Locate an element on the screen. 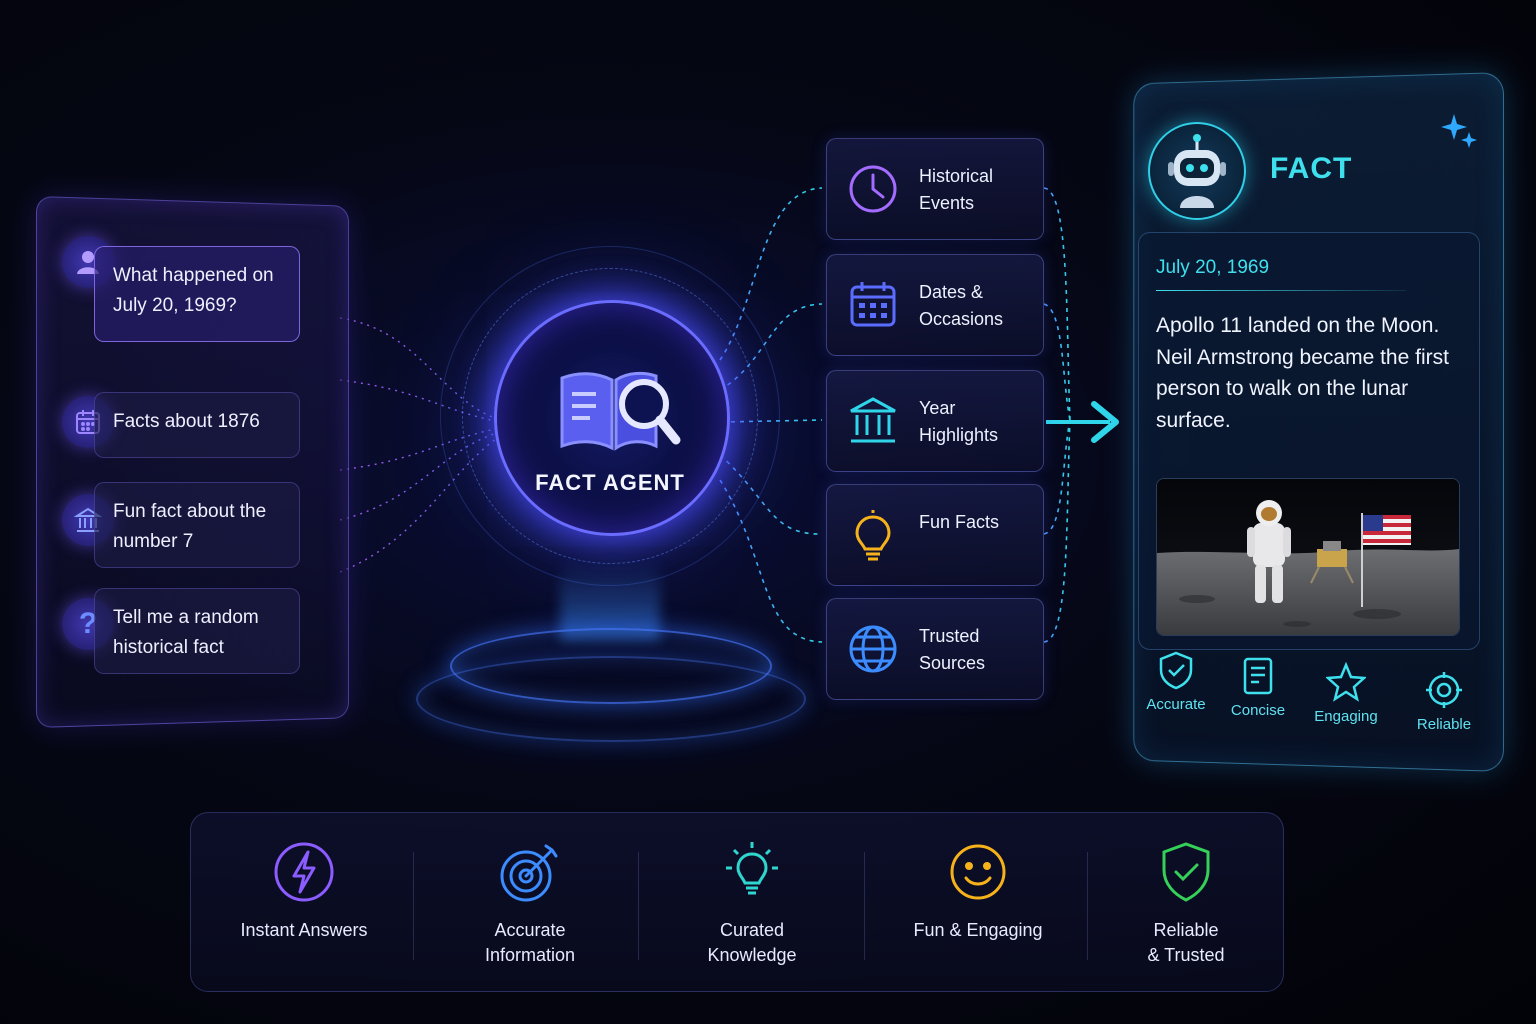 The height and width of the screenshot is (1024, 1536). category-fun-facts: Fun Facts is located at coordinates (935, 535).